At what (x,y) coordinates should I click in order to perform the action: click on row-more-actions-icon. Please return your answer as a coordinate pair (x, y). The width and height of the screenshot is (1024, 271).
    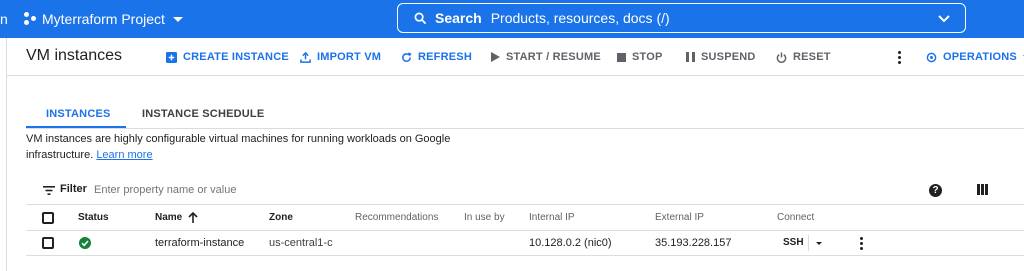
    Looking at the image, I should click on (861, 244).